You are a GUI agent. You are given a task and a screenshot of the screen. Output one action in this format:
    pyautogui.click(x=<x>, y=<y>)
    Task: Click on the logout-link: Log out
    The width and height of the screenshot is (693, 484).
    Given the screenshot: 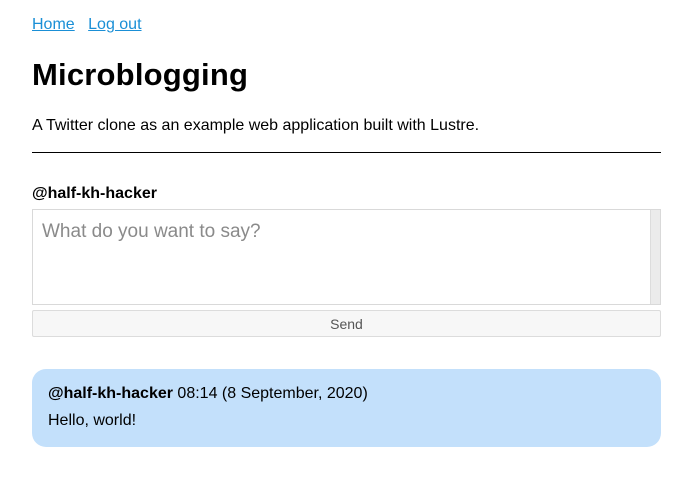 What is the action you would take?
    pyautogui.click(x=114, y=24)
    